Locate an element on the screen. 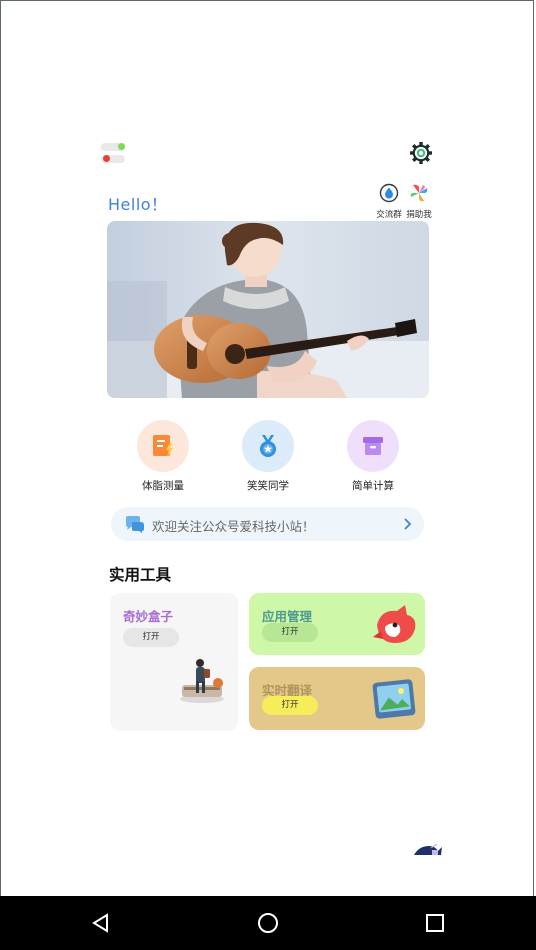 The width and height of the screenshot is (536, 950). floating-whale-icon is located at coordinates (428, 850).